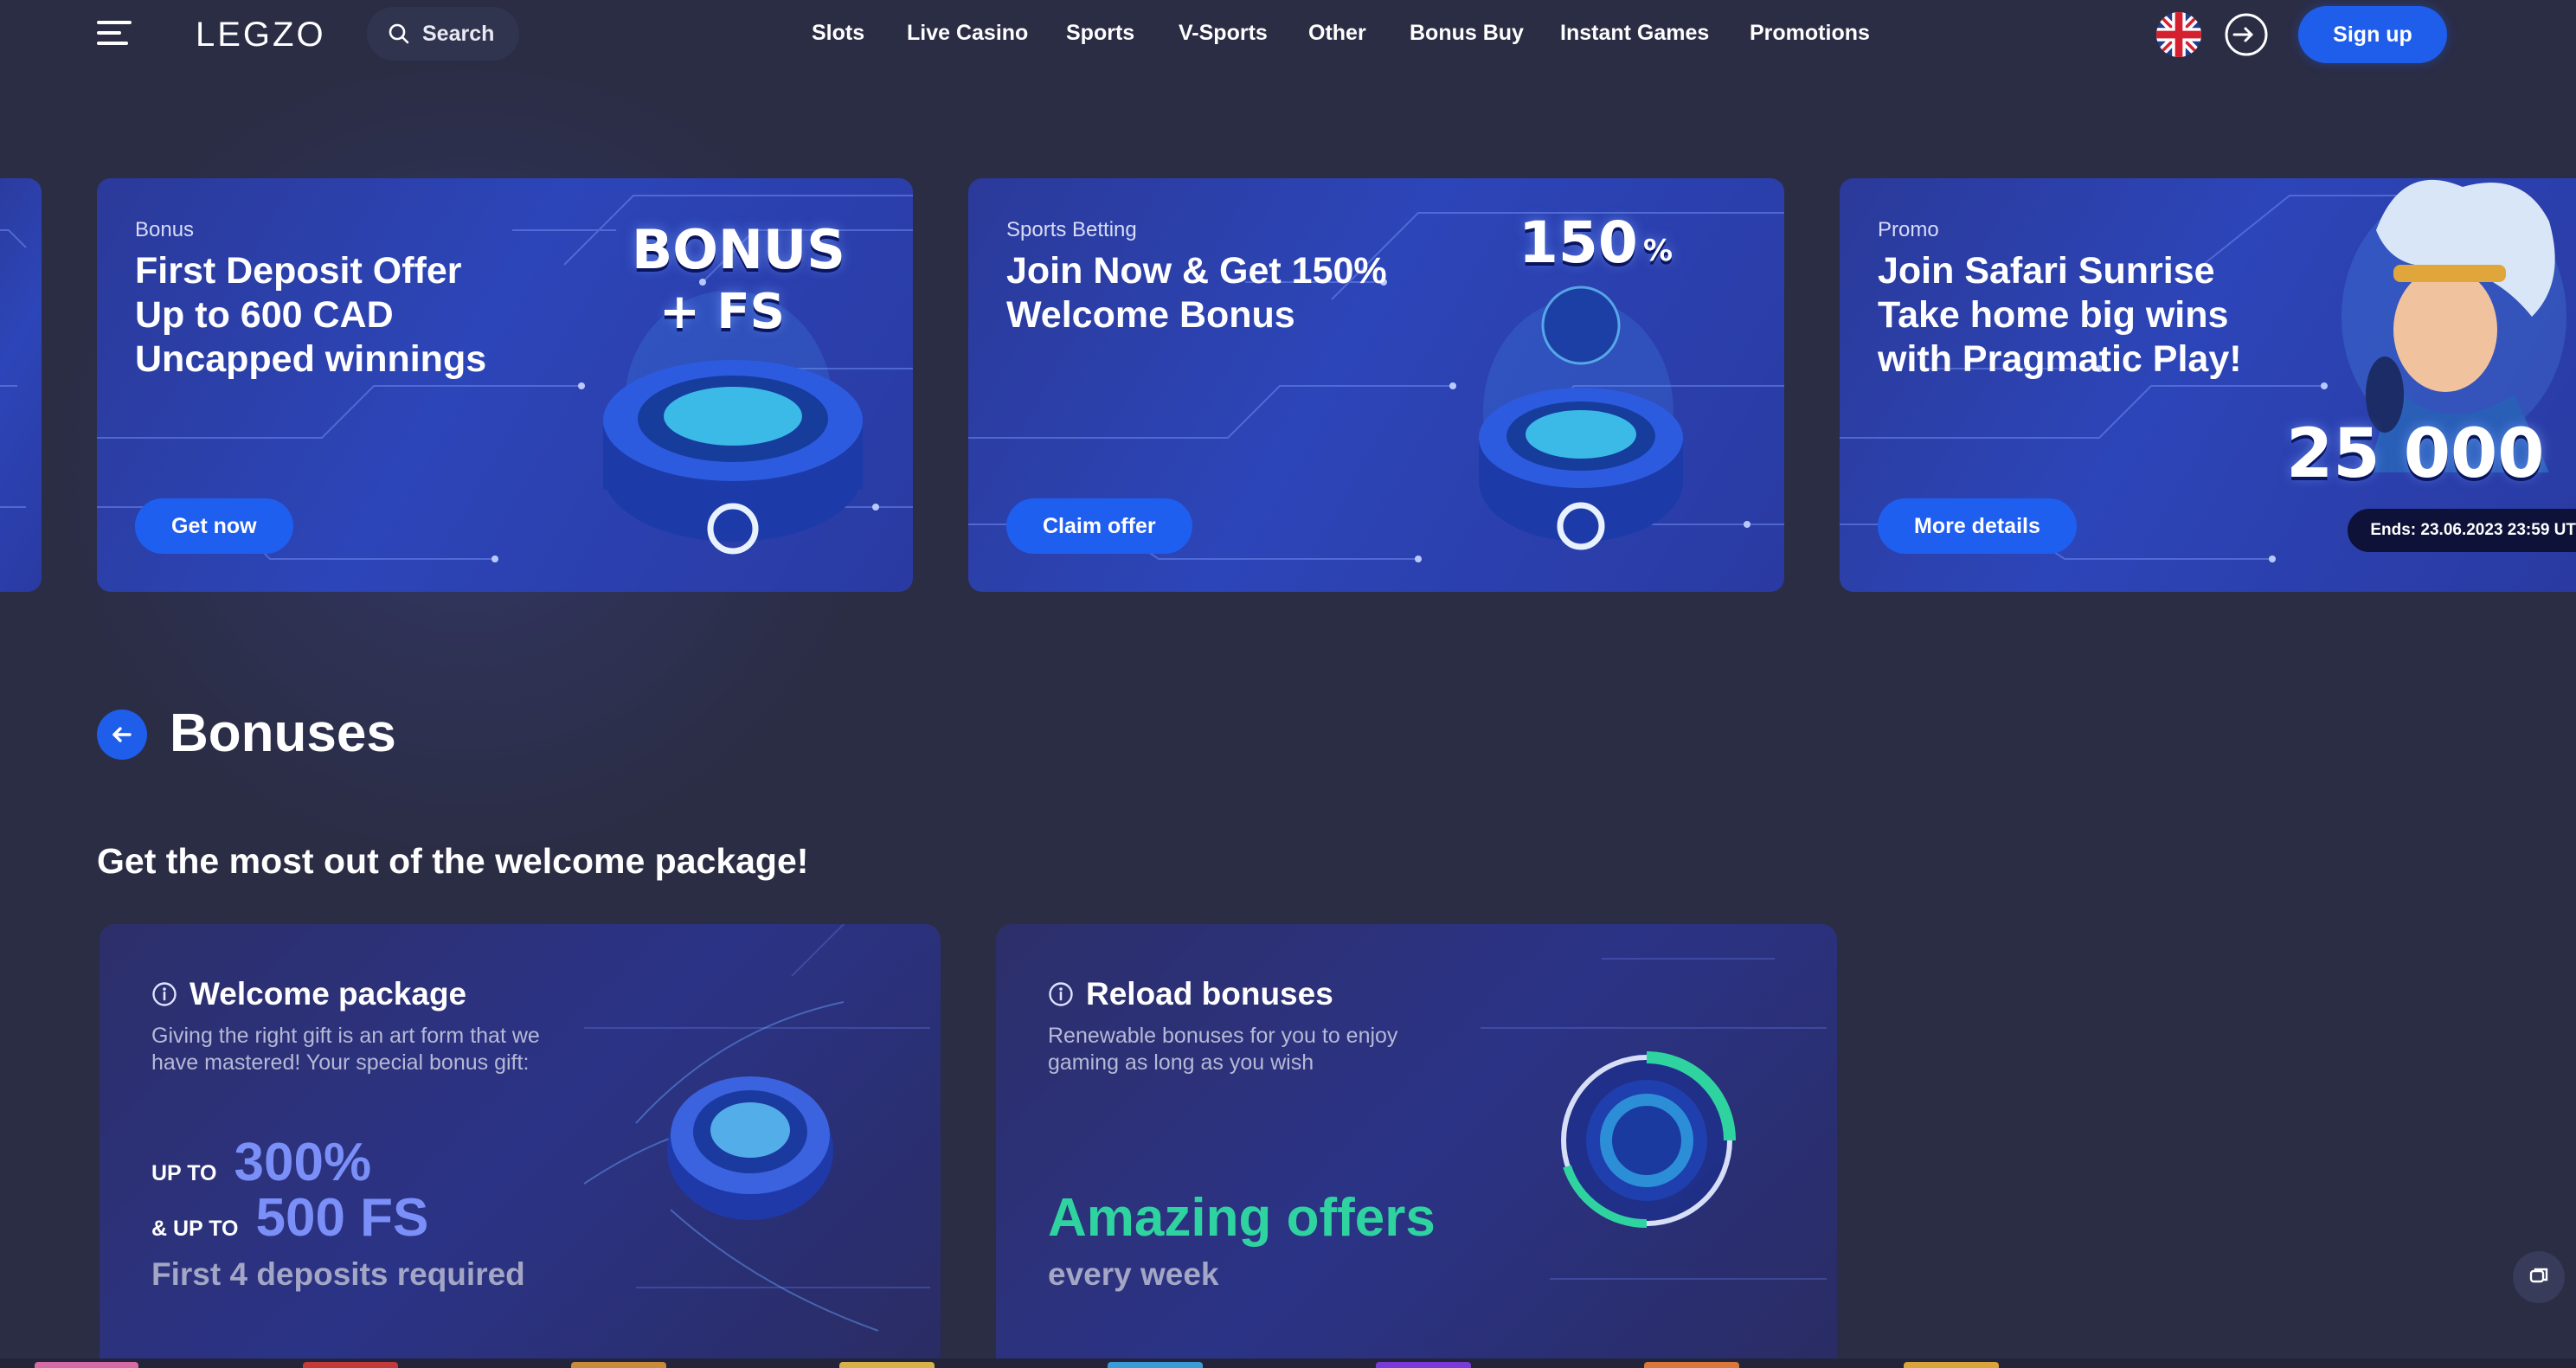  I want to click on claim-offer-button: Claim offer, so click(1099, 526).